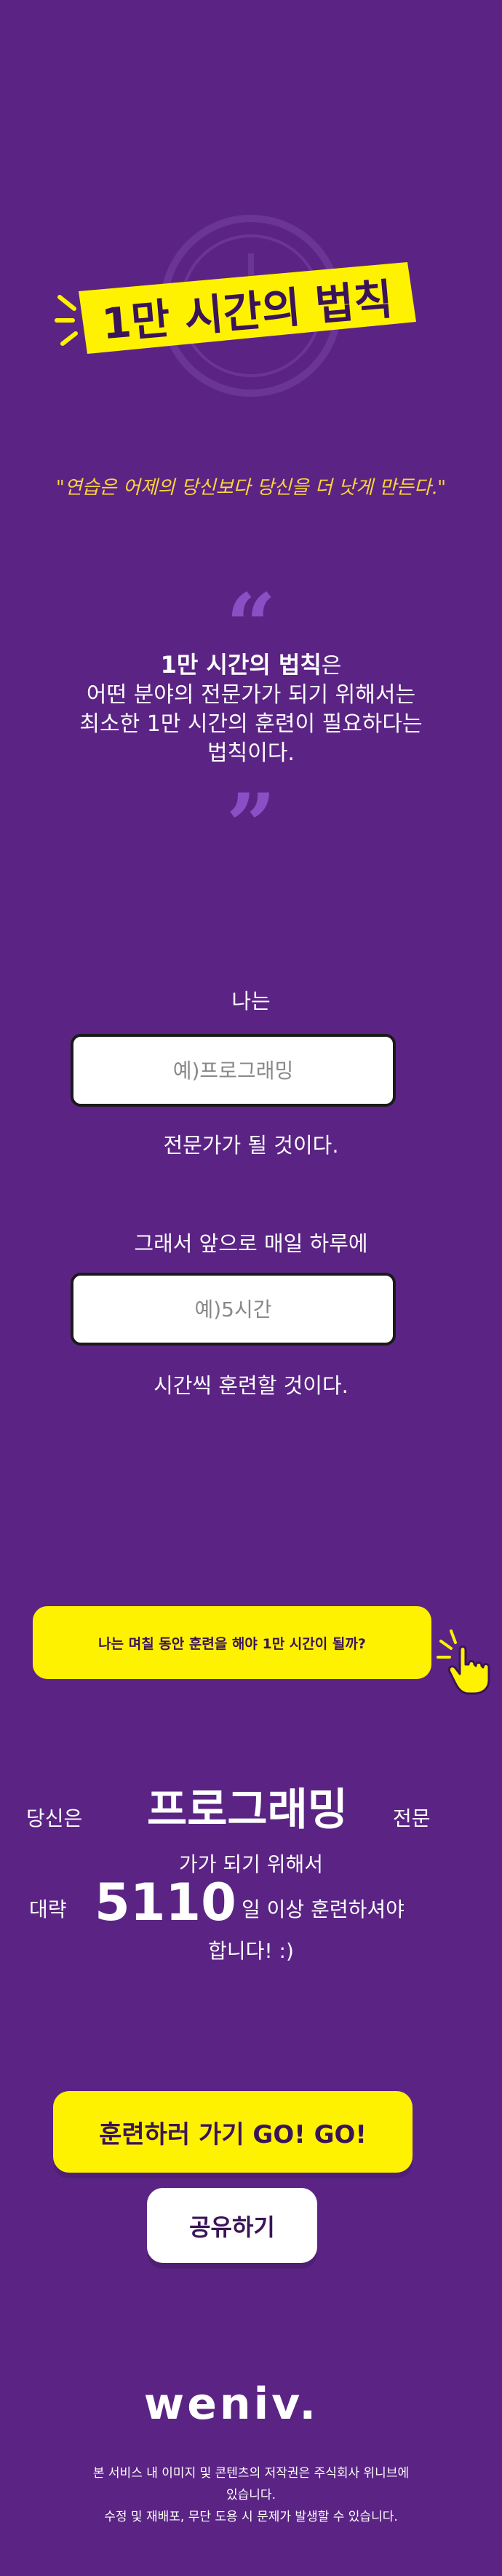 The height and width of the screenshot is (2576, 502). I want to click on share-button: 공유하기, so click(232, 2225).